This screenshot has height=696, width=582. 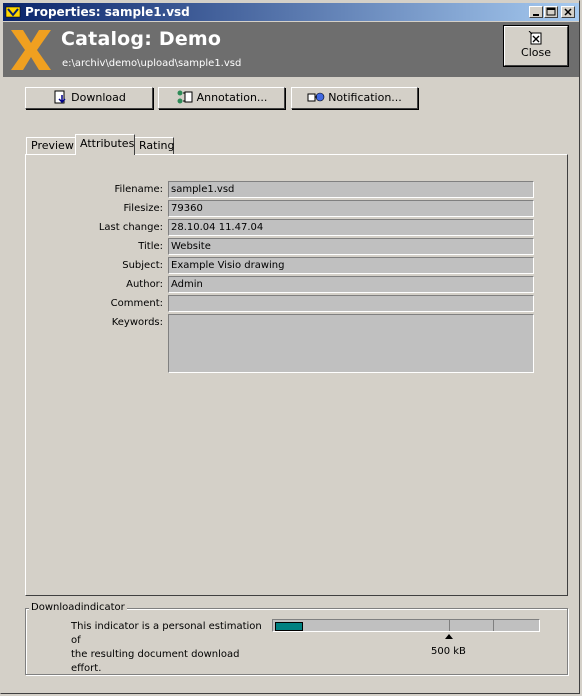 I want to click on app-icon, so click(x=13, y=12).